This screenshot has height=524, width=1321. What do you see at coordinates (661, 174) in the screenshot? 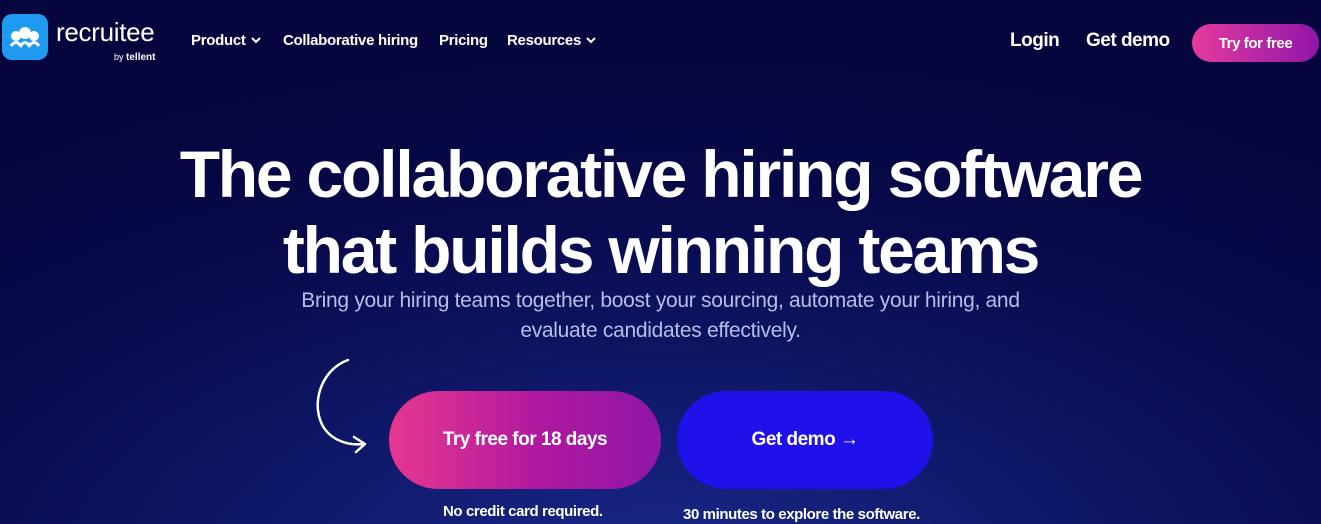
I see `hero-title-line-1: The collaborative hiring software` at bounding box center [661, 174].